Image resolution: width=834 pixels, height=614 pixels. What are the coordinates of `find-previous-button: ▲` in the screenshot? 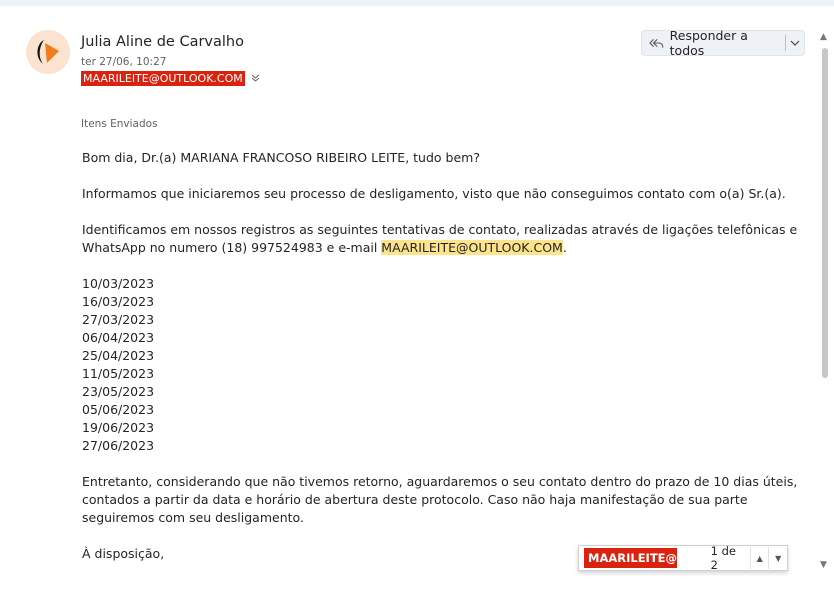 It's located at (759, 558).